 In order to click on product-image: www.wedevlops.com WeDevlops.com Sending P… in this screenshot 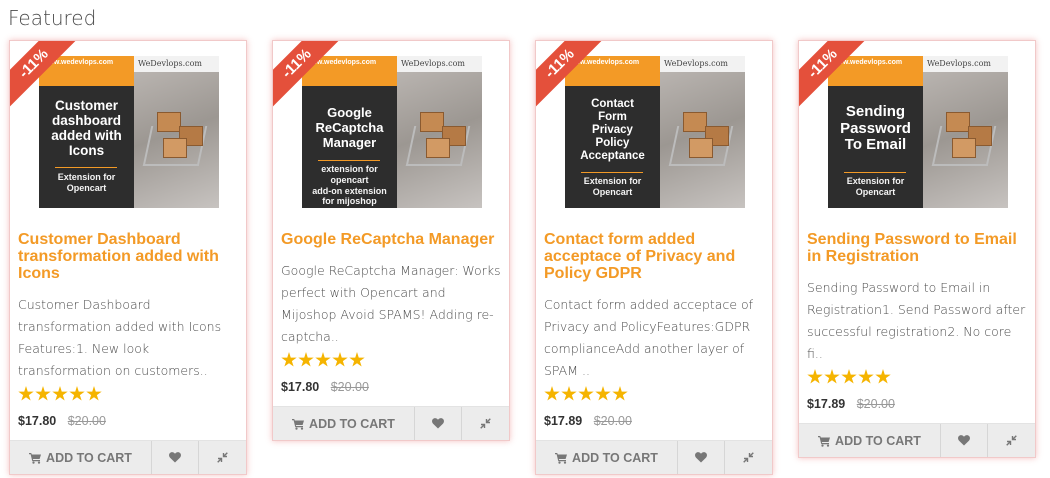, I will do `click(918, 132)`.